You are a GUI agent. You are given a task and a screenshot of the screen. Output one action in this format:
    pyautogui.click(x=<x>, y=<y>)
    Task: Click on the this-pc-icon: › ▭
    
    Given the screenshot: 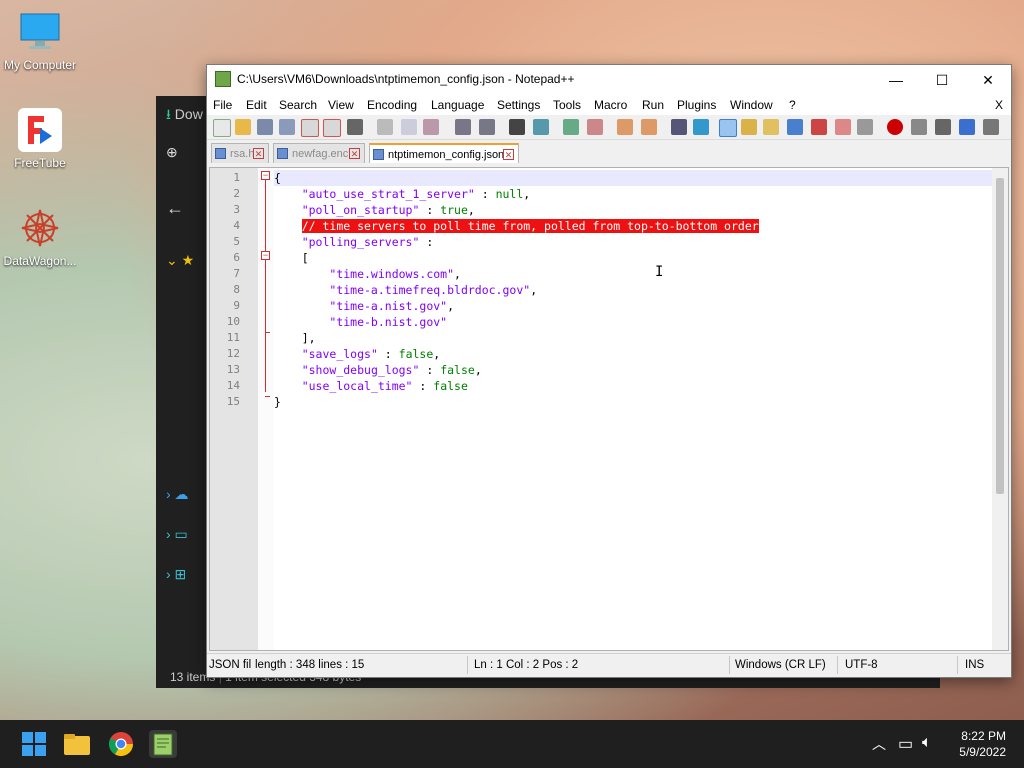 What is the action you would take?
    pyautogui.click(x=177, y=534)
    